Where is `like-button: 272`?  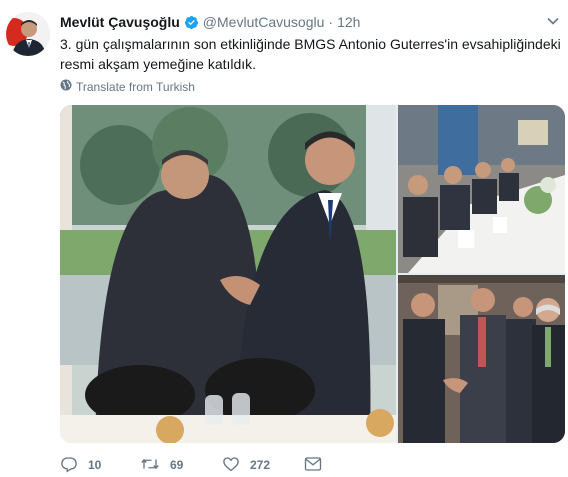 like-button: 272 is located at coordinates (263, 465).